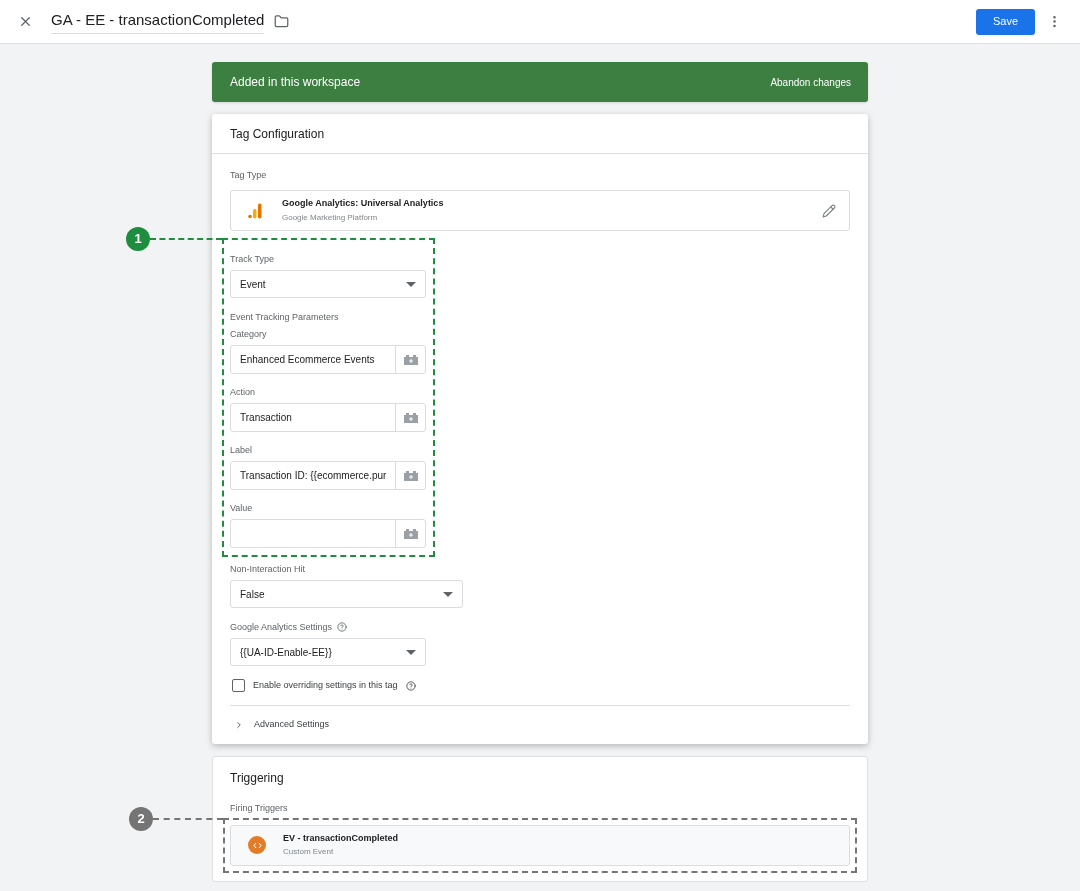  Describe the element at coordinates (243, 392) in the screenshot. I see `field-label: Action` at that location.